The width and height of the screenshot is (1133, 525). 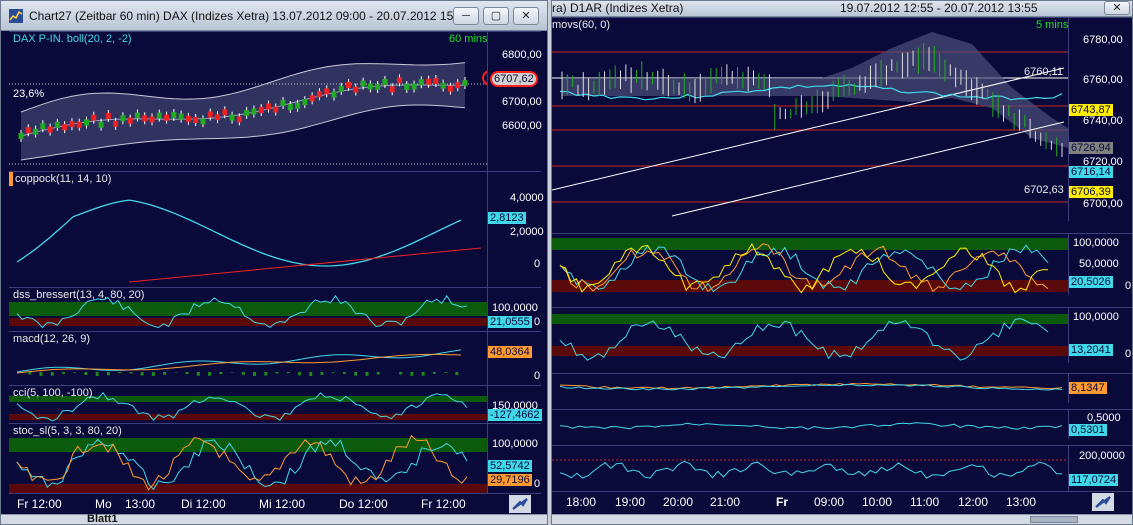 I want to click on price-pane-label: DAX P-IN. boll(20, 2, -2), so click(x=72, y=39).